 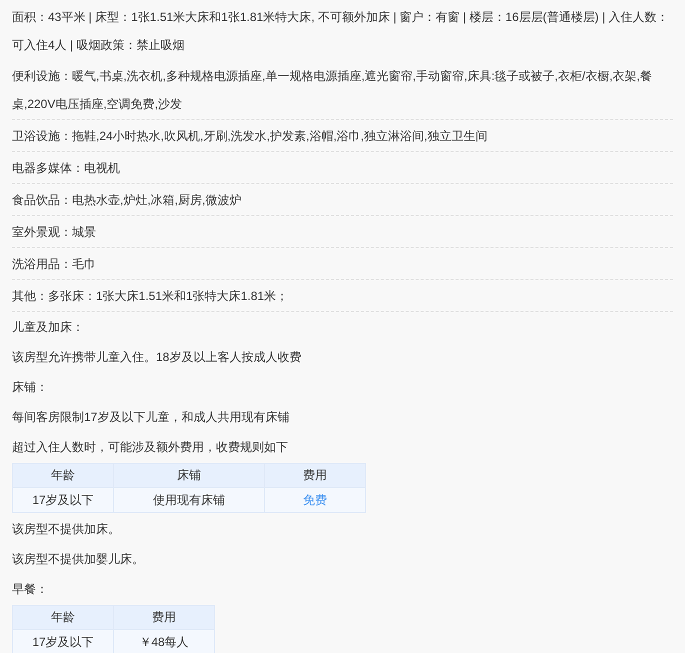 What do you see at coordinates (30, 387) in the screenshot?
I see `policy-text: 床铺：` at bounding box center [30, 387].